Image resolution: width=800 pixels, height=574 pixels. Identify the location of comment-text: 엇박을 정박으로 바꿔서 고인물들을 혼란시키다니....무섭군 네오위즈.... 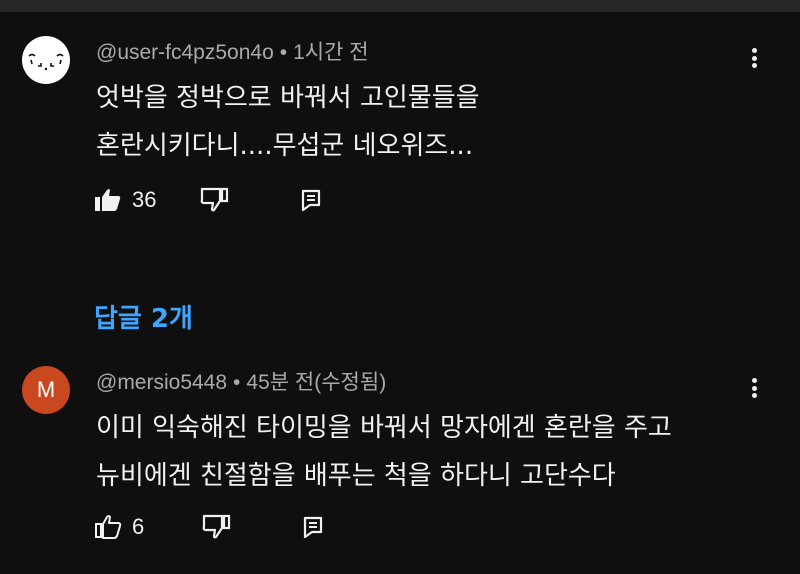
(288, 122).